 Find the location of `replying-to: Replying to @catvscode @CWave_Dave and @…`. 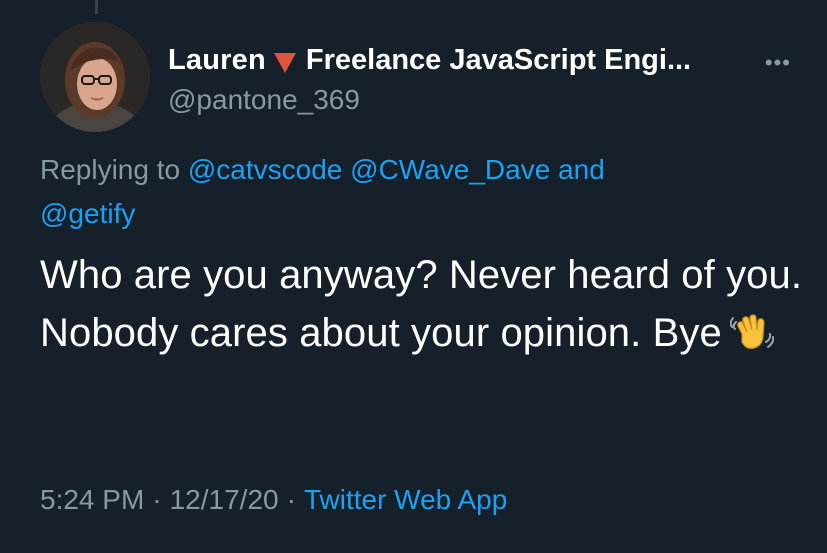

replying-to: Replying to @catvscode @CWave_Dave and @… is located at coordinates (390, 192).